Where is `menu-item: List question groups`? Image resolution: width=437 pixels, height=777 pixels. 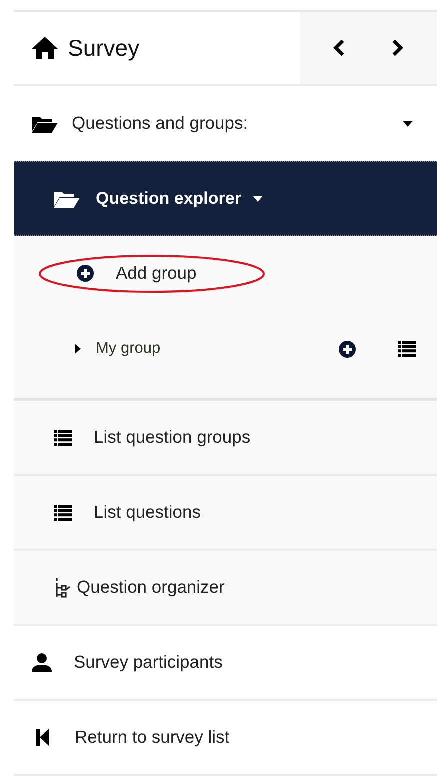
menu-item: List question groups is located at coordinates (225, 438).